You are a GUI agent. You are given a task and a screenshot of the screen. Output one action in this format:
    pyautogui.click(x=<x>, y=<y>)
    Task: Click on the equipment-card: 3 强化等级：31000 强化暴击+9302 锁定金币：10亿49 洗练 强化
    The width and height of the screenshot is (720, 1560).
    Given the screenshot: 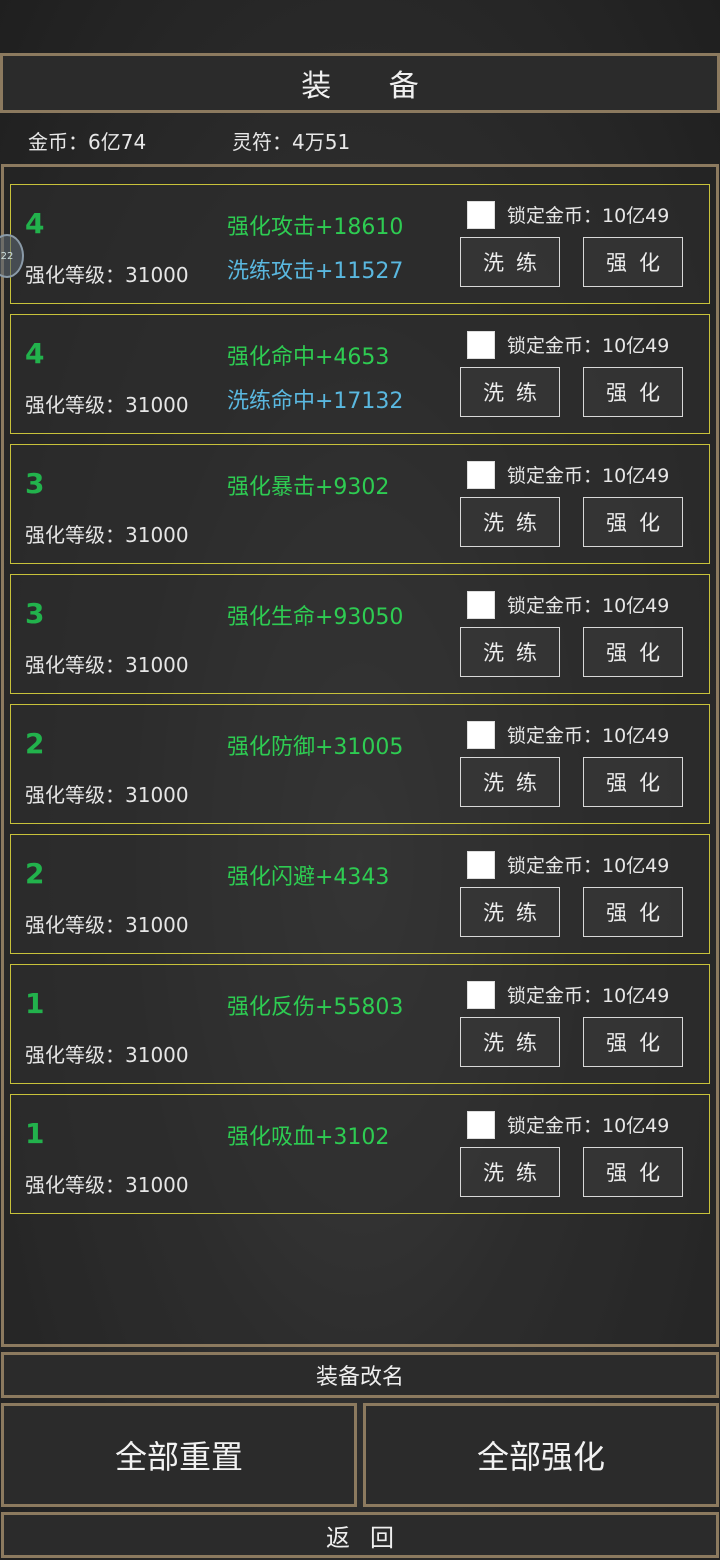 What is the action you would take?
    pyautogui.click(x=360, y=504)
    